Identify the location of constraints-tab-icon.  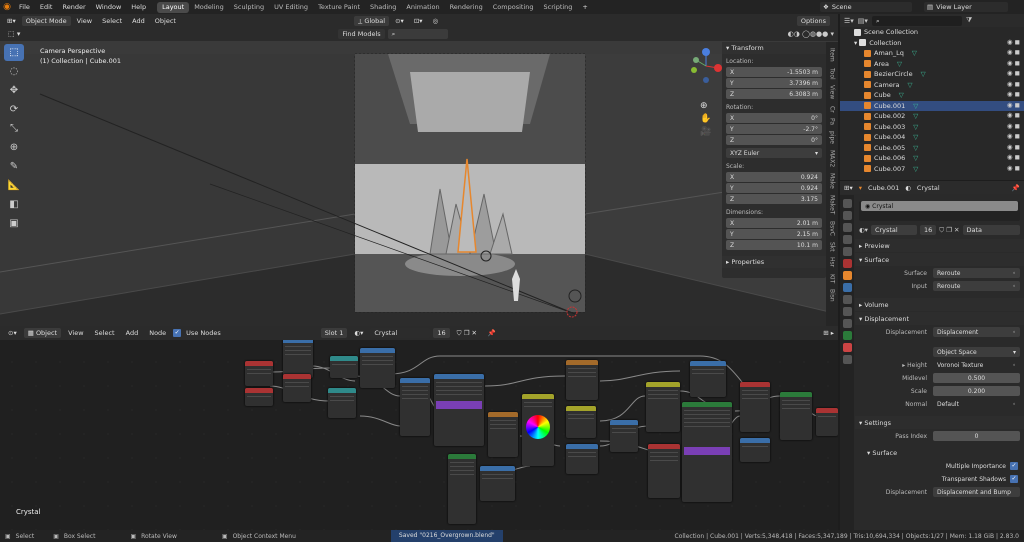
(847, 323).